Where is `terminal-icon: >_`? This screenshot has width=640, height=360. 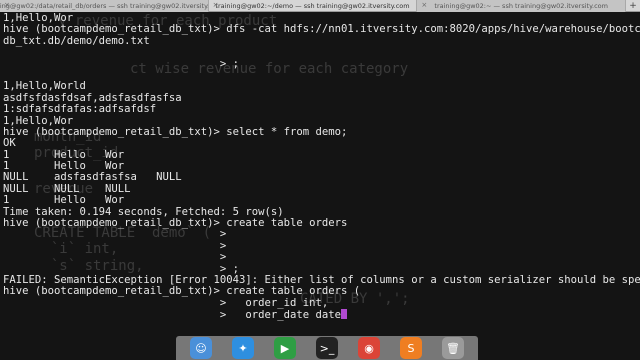
terminal-icon: >_ is located at coordinates (327, 348).